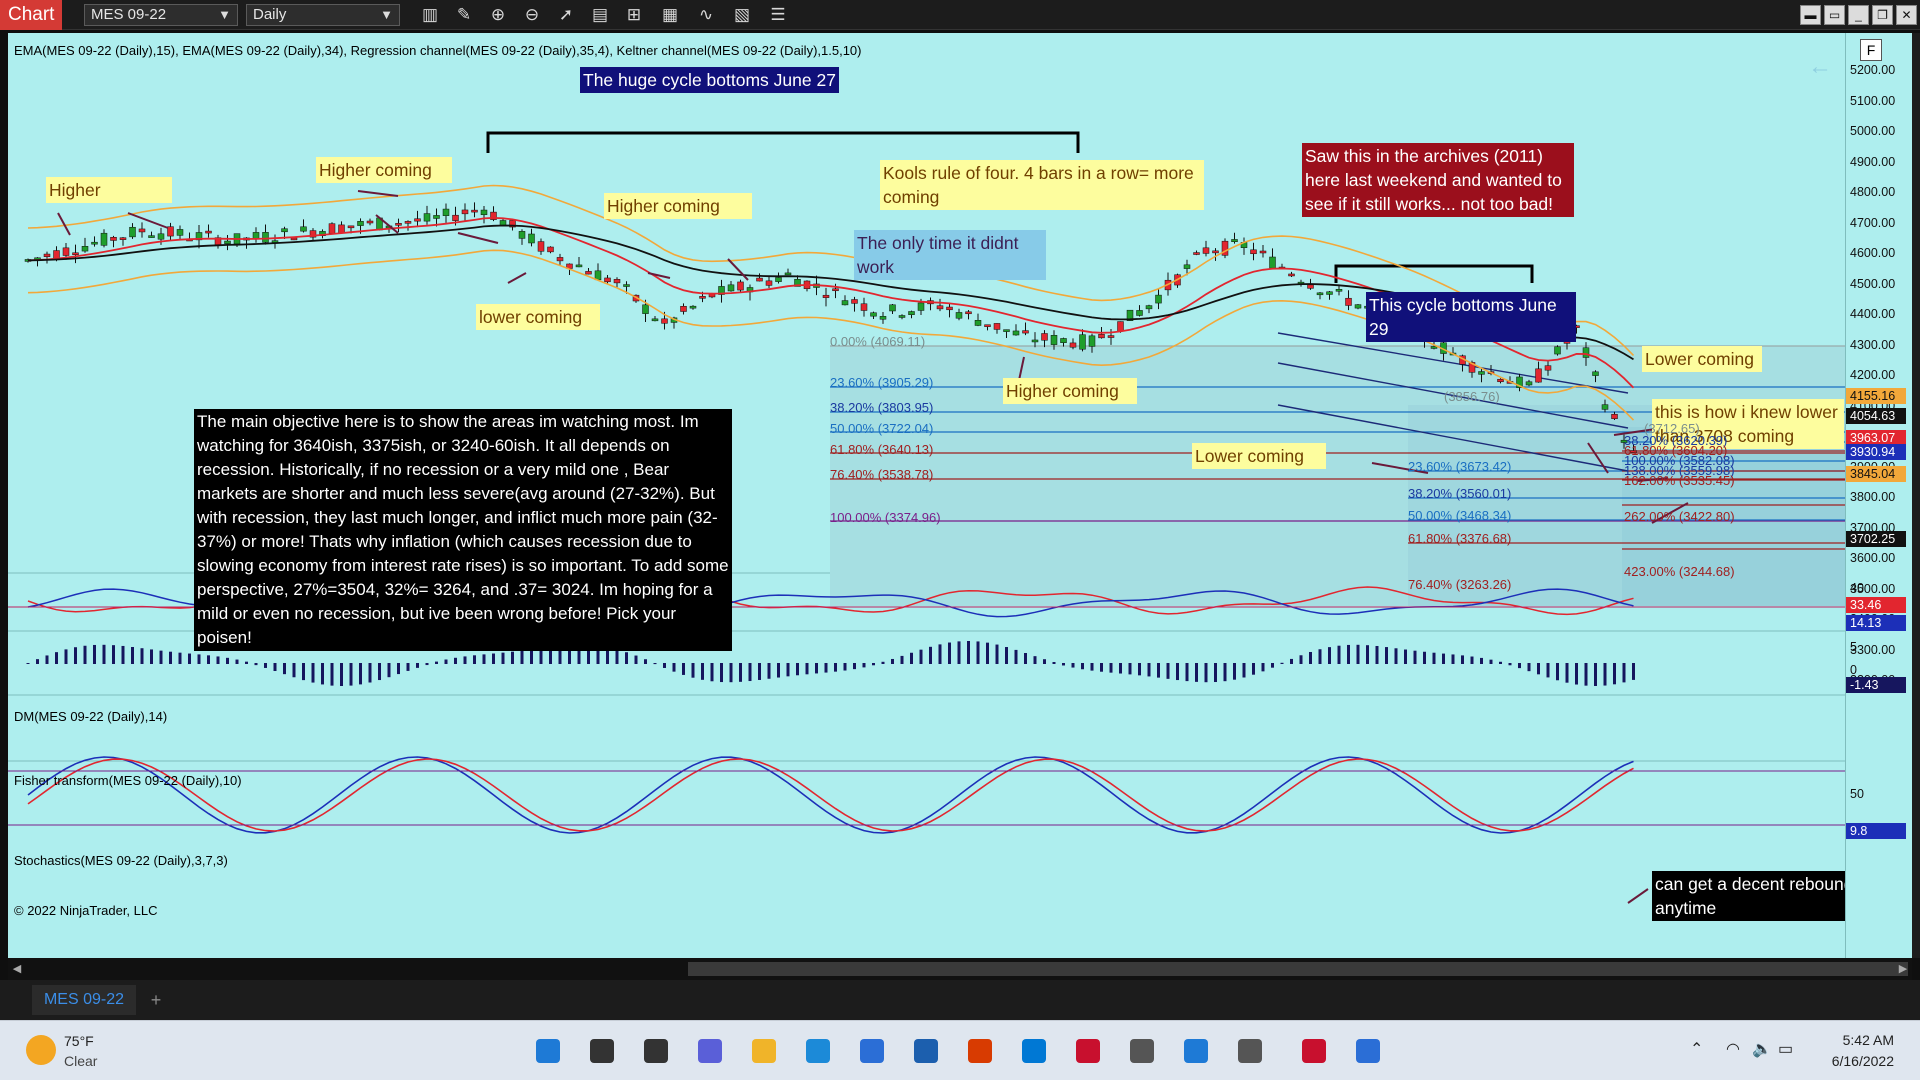  I want to click on restore-button: ❐, so click(1882, 15).